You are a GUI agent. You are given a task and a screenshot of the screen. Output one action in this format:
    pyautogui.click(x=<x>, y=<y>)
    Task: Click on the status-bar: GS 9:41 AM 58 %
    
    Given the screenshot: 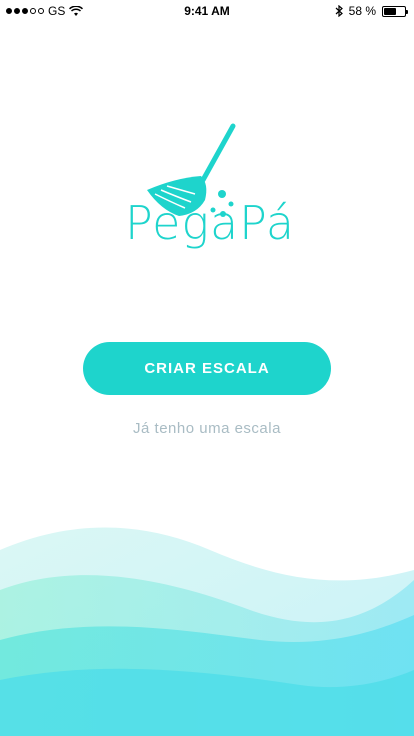 What is the action you would take?
    pyautogui.click(x=207, y=11)
    